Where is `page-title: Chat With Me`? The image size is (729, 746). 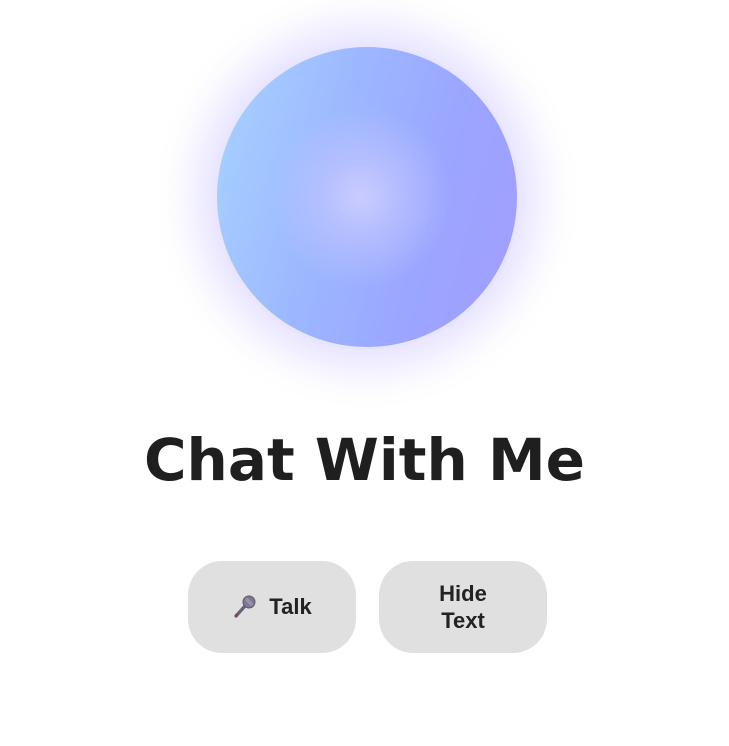 page-title: Chat With Me is located at coordinates (364, 460).